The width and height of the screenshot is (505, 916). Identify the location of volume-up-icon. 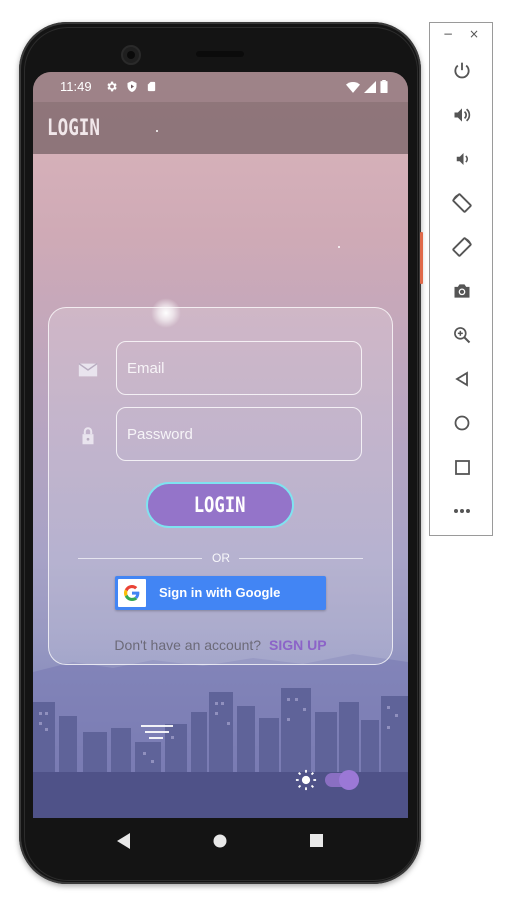
(462, 115).